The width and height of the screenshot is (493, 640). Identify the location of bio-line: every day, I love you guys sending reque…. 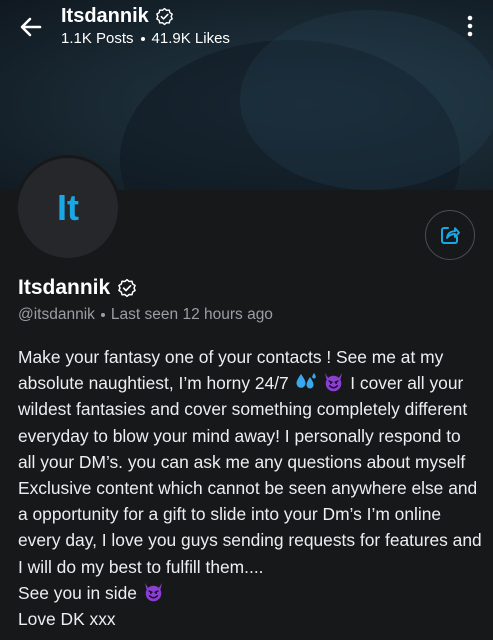
(250, 540).